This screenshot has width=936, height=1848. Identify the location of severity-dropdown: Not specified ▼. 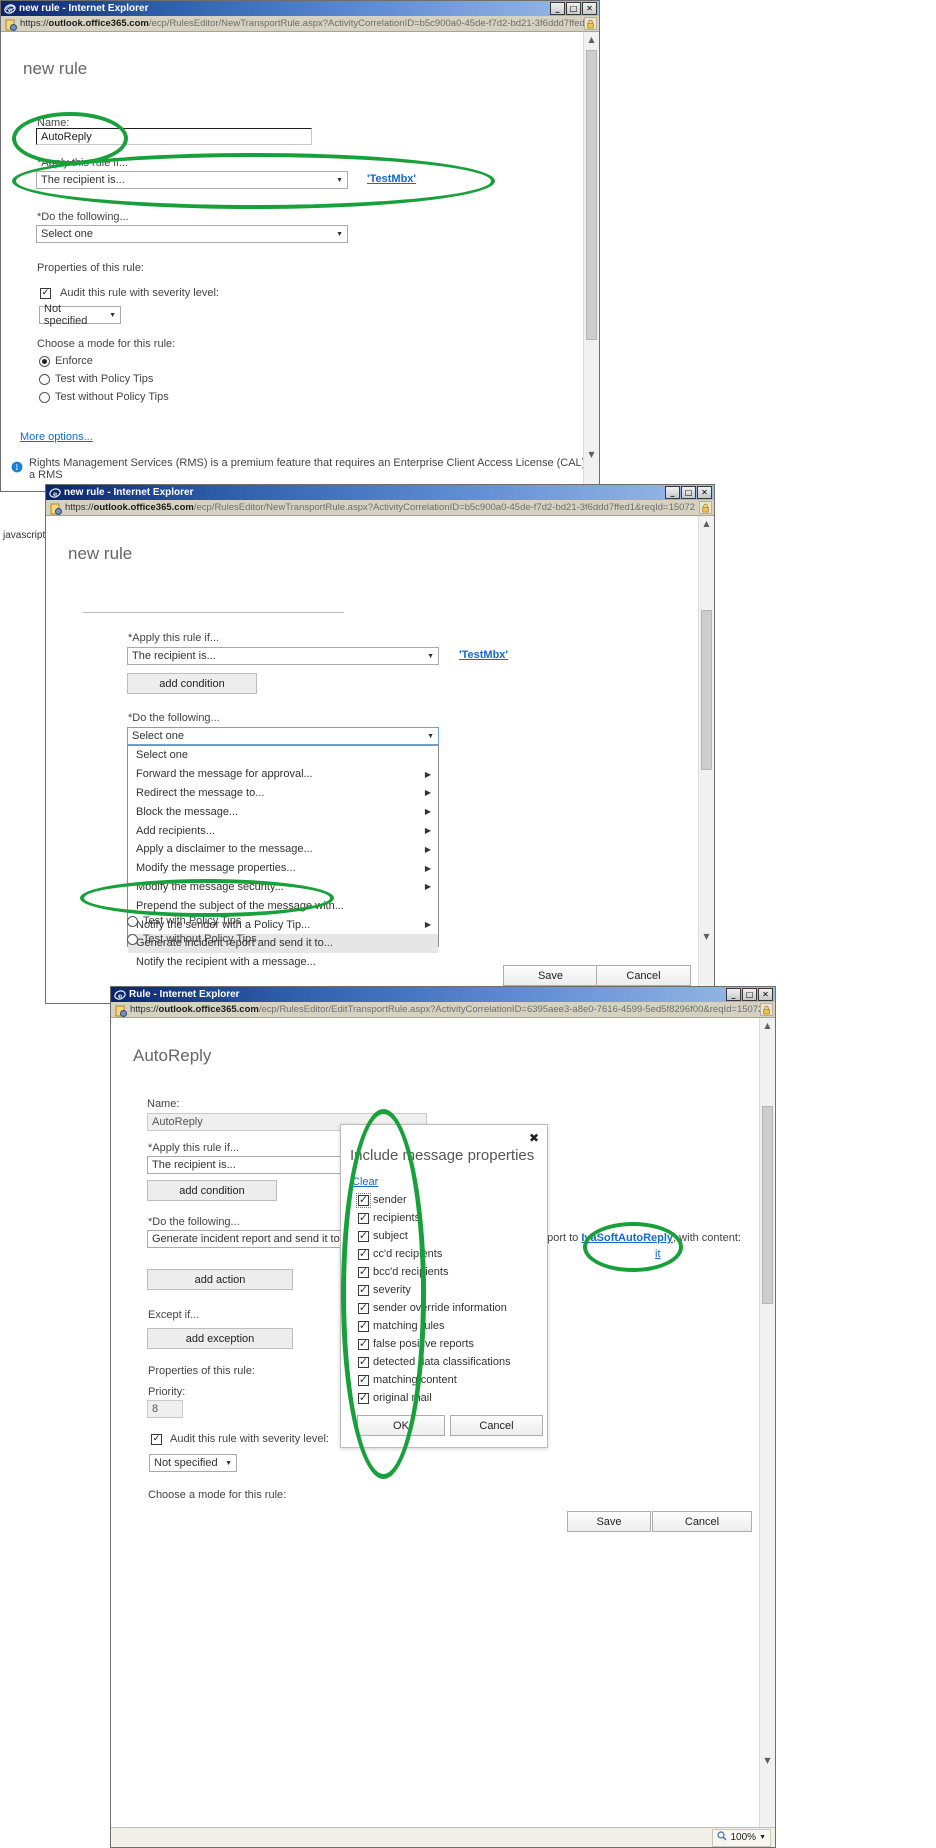
(193, 1463).